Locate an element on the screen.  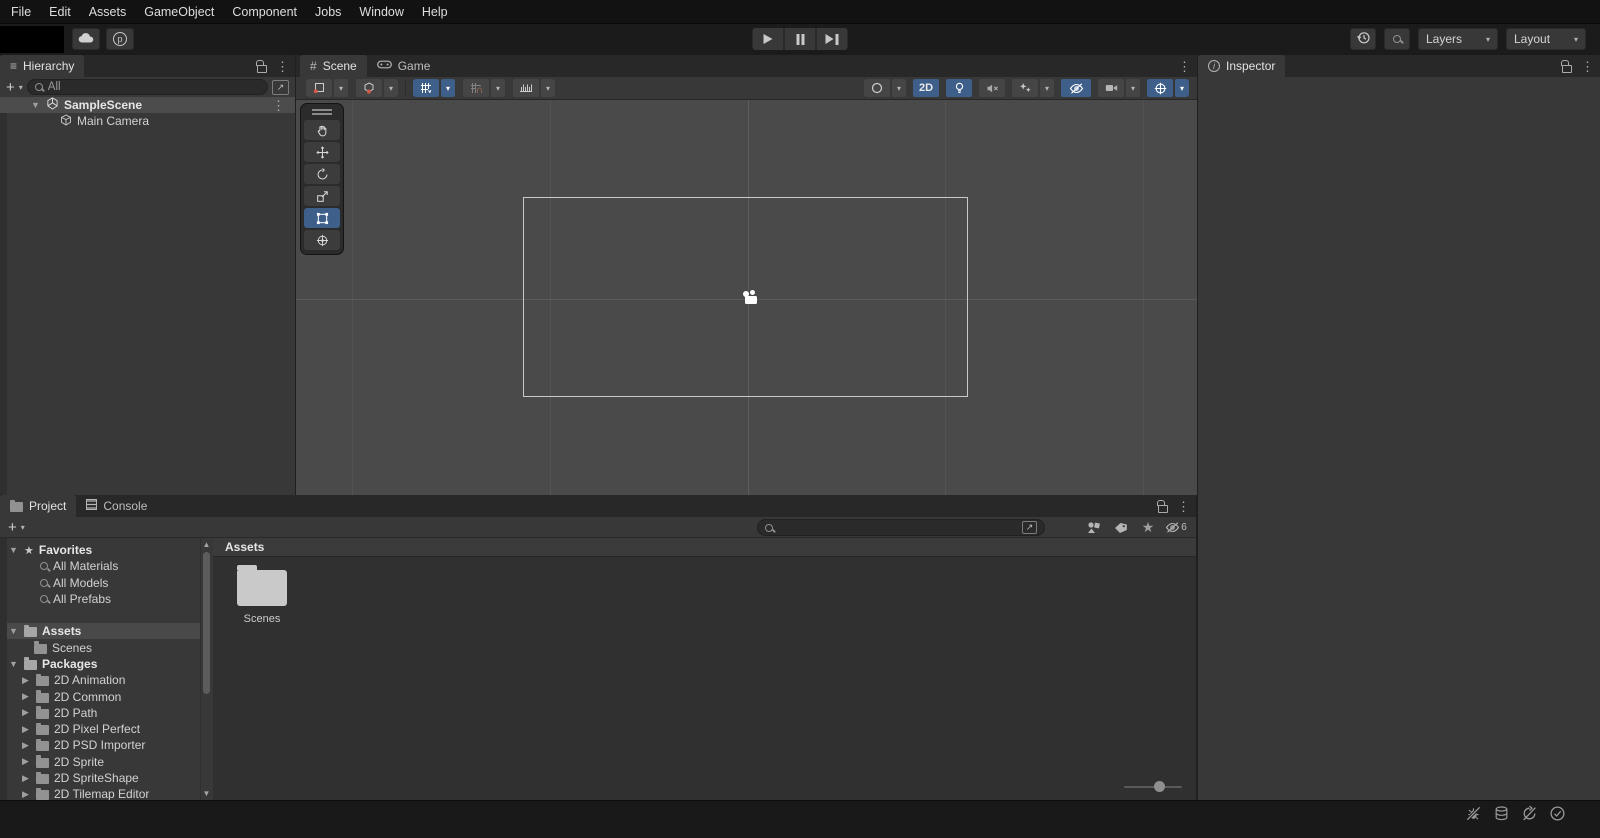
menu-gameobject: GameObject is located at coordinates (179, 12).